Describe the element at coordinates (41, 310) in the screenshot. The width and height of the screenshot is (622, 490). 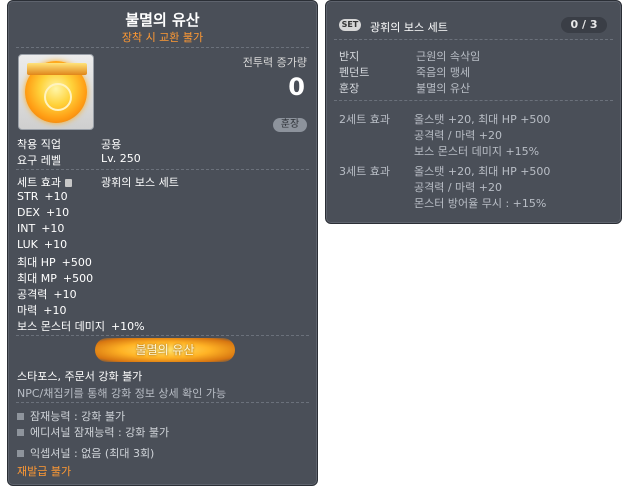
I see `stat-line: 마력 +10` at that location.